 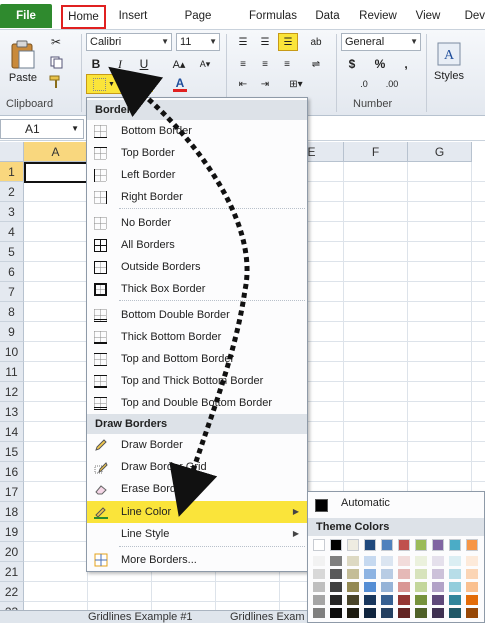 What do you see at coordinates (146, 84) in the screenshot?
I see `fill-color-button` at bounding box center [146, 84].